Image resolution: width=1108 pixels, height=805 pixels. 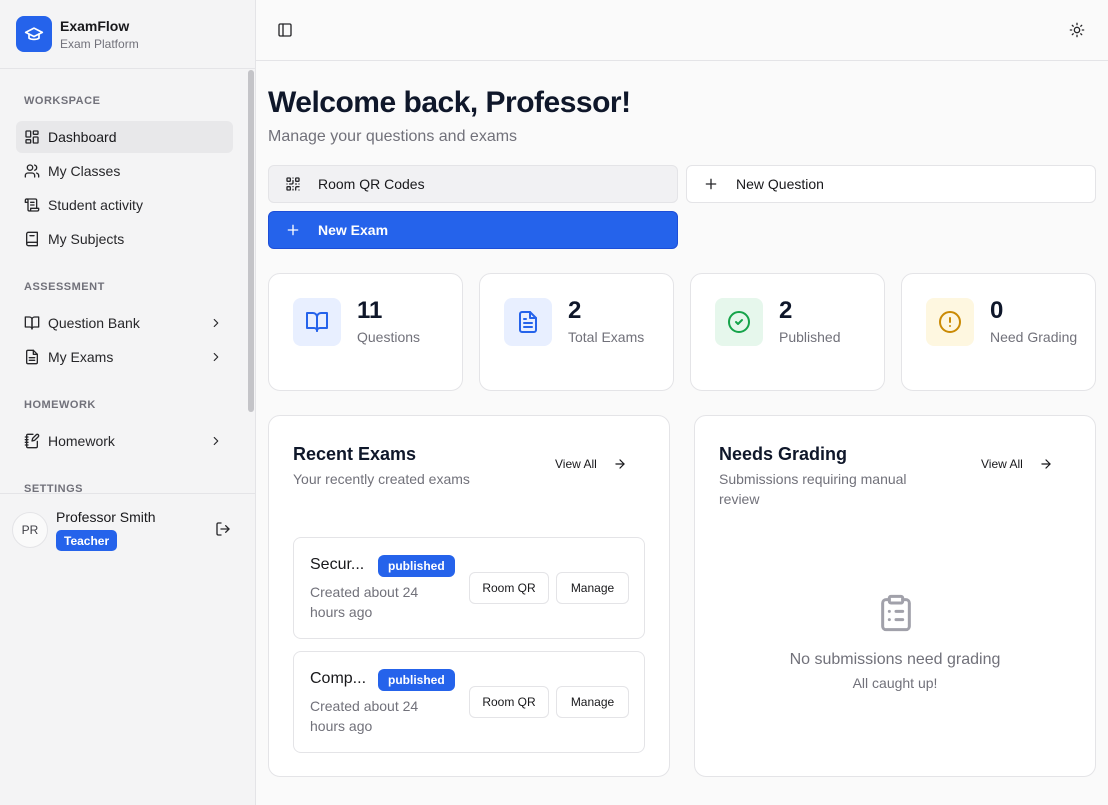 What do you see at coordinates (381, 479) in the screenshot?
I see `panel-subtitle: Your recently created exams` at bounding box center [381, 479].